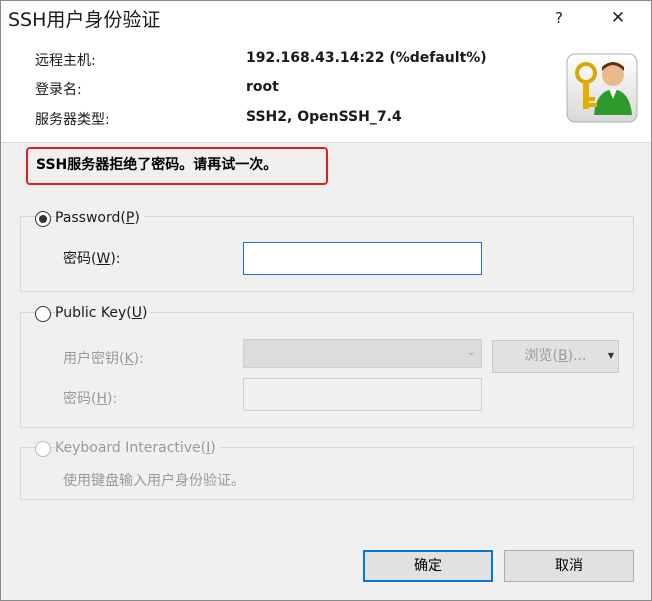 This screenshot has width=652, height=601. I want to click on password-radio-label: Password(P), so click(99, 218).